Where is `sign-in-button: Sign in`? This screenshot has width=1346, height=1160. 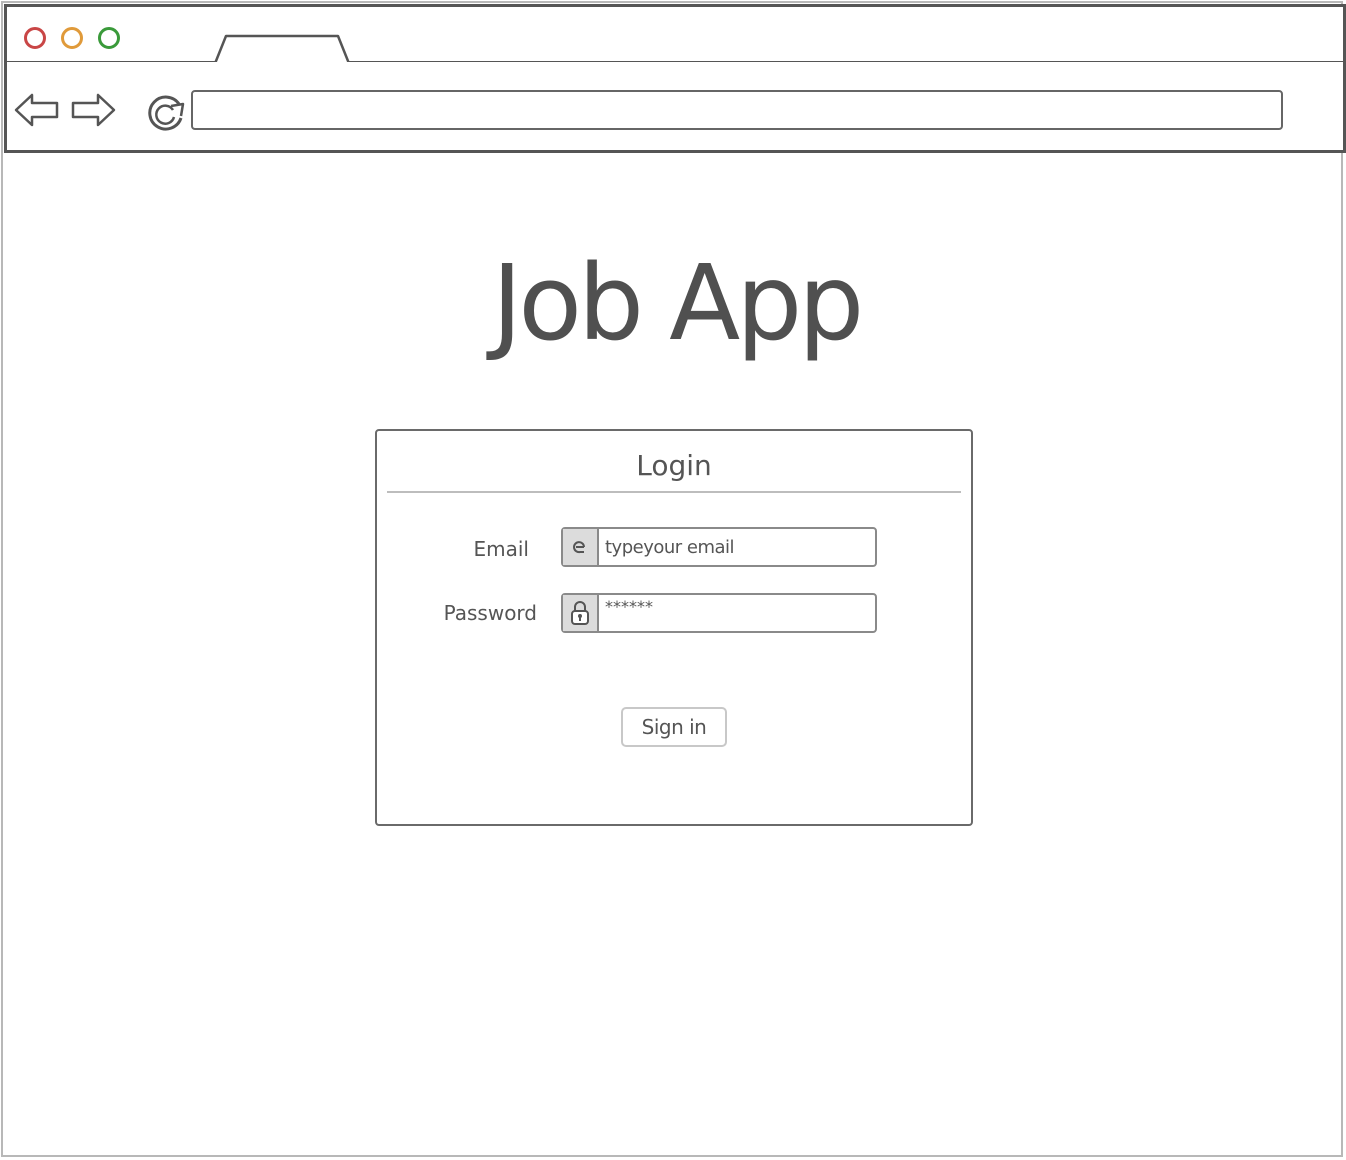 sign-in-button: Sign in is located at coordinates (674, 727).